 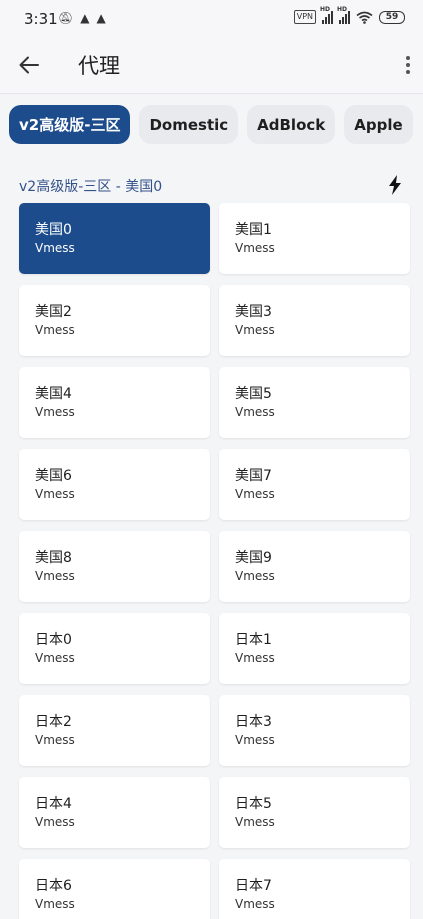 What do you see at coordinates (53, 722) in the screenshot?
I see `proxy-name: 日本2` at bounding box center [53, 722].